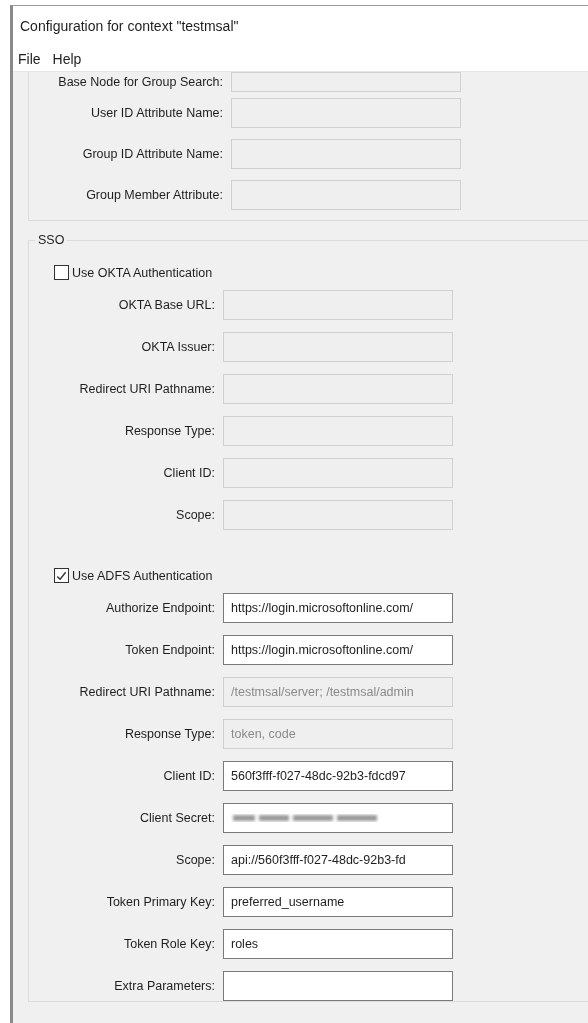 This screenshot has height=1023, width=588. I want to click on field-label: User ID Attribute Name:, so click(157, 113).